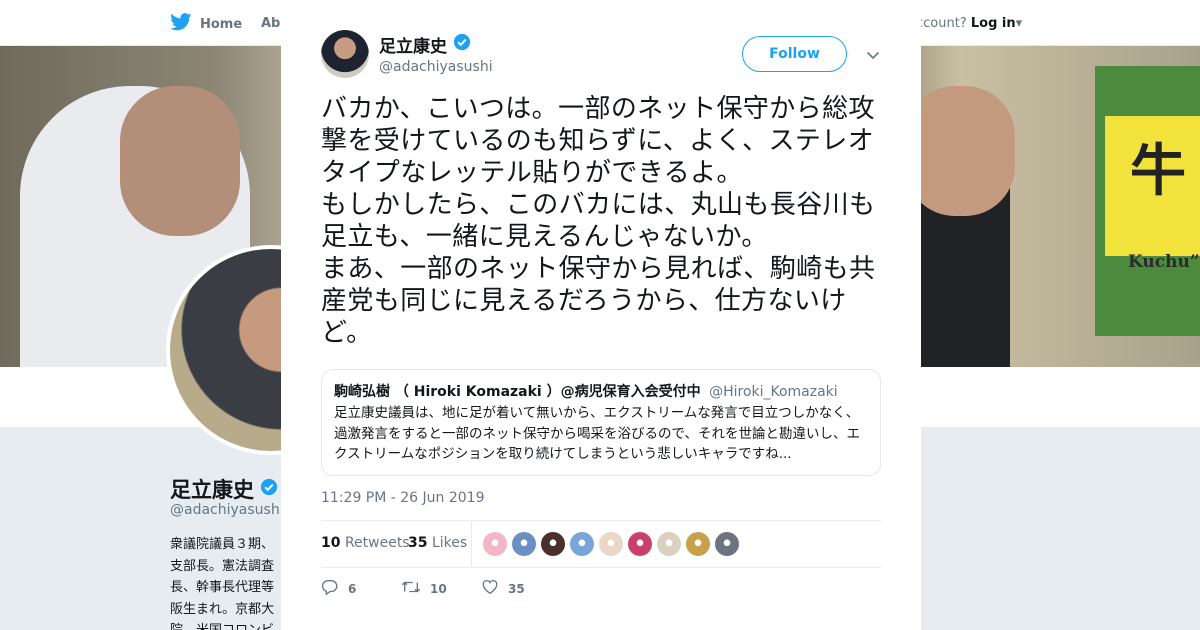 The height and width of the screenshot is (630, 1200). Describe the element at coordinates (993, 23) in the screenshot. I see `login-link: Log in` at that location.